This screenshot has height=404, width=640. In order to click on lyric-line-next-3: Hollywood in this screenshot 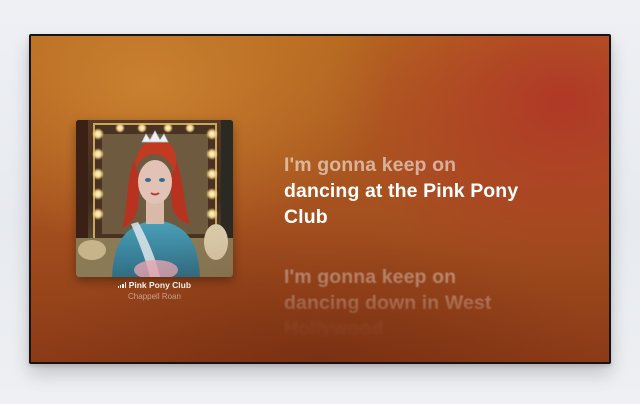, I will do `click(334, 329)`.